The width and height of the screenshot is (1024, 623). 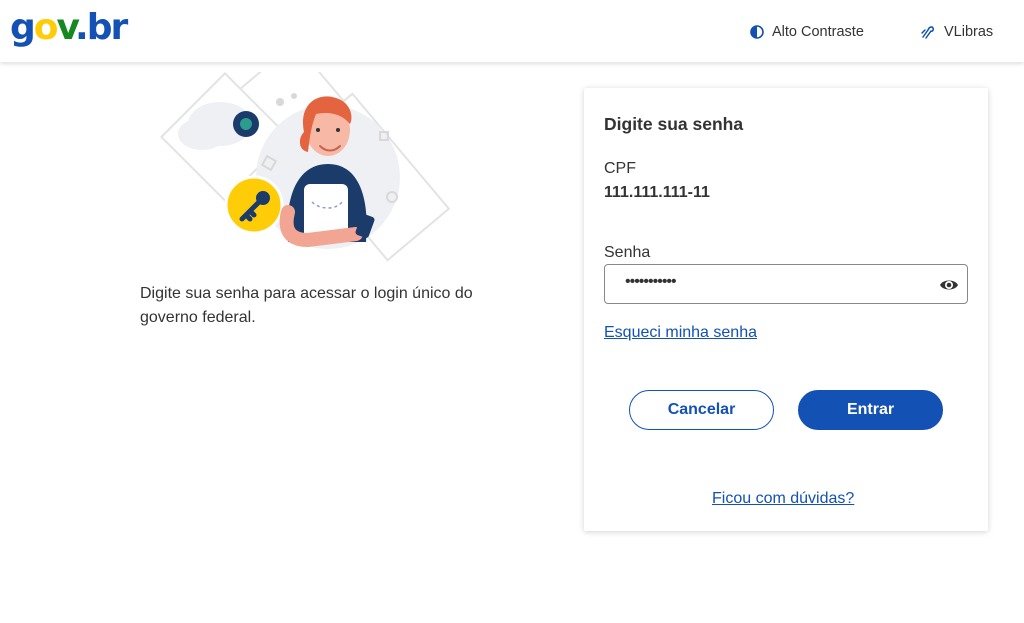 I want to click on forgot-password-link: Esqueci minha senha, so click(x=680, y=333).